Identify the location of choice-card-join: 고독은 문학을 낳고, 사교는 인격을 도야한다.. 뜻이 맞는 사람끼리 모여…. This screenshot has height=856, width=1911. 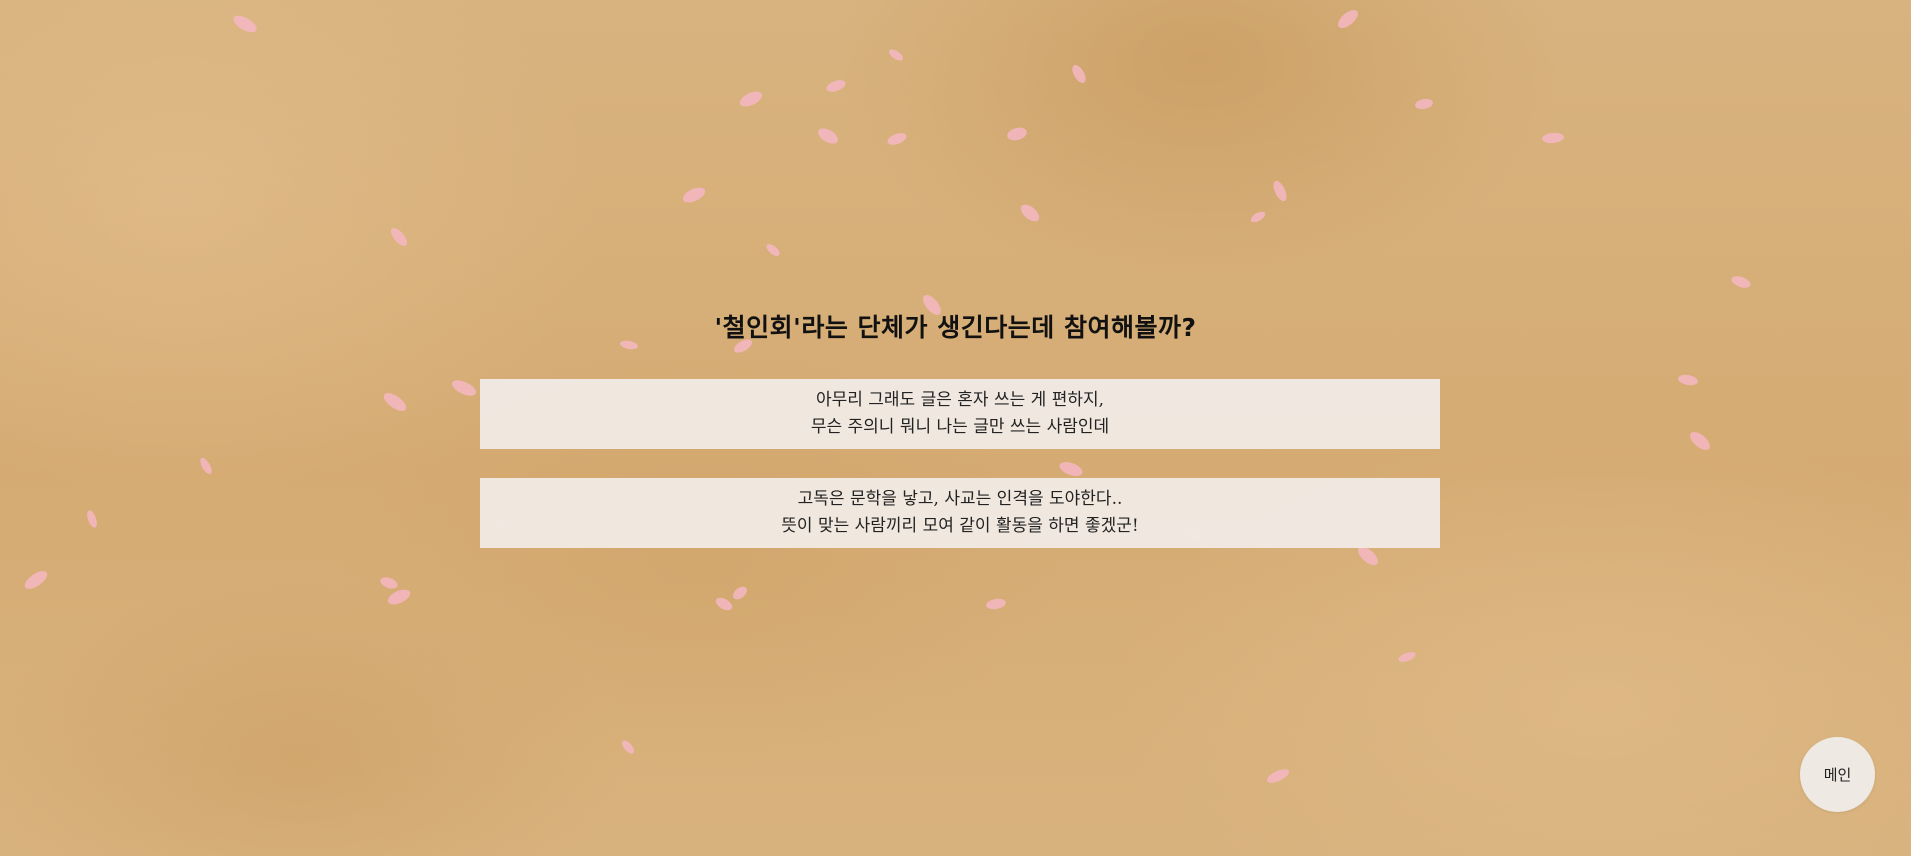
(960, 513).